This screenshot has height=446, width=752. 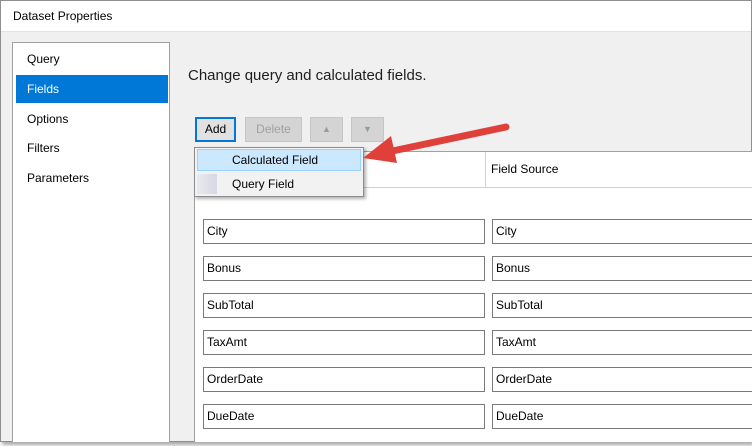 What do you see at coordinates (622, 416) in the screenshot?
I see `field-source-input: DueDate` at bounding box center [622, 416].